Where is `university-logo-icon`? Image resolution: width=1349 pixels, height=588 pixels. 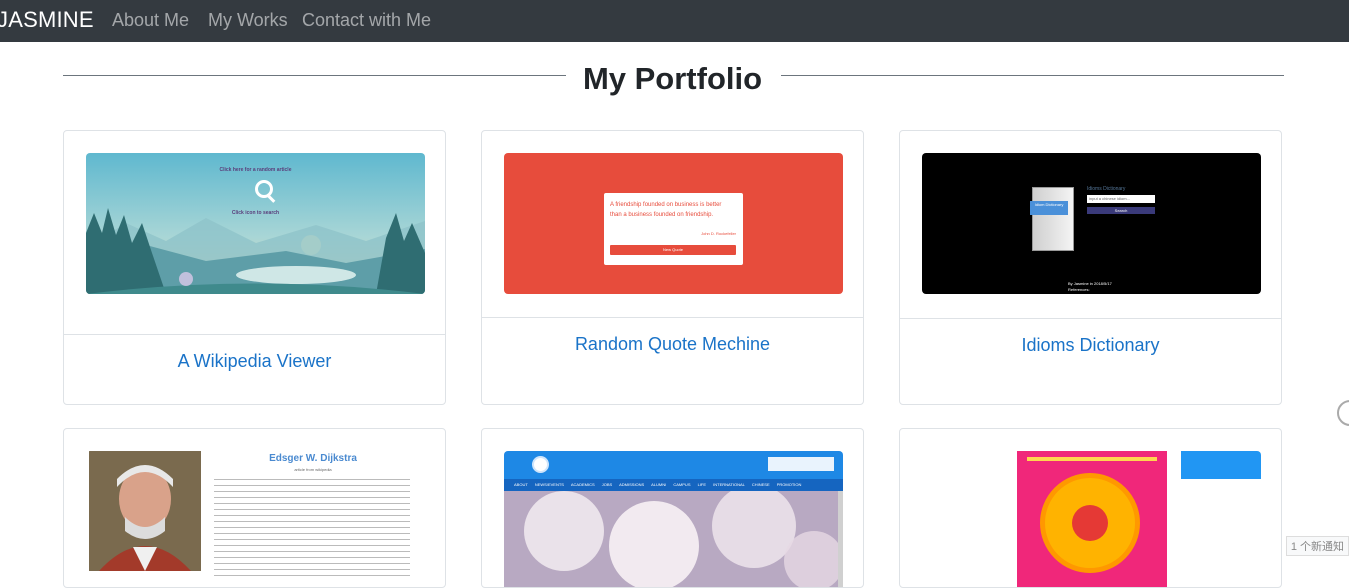 university-logo-icon is located at coordinates (540, 464).